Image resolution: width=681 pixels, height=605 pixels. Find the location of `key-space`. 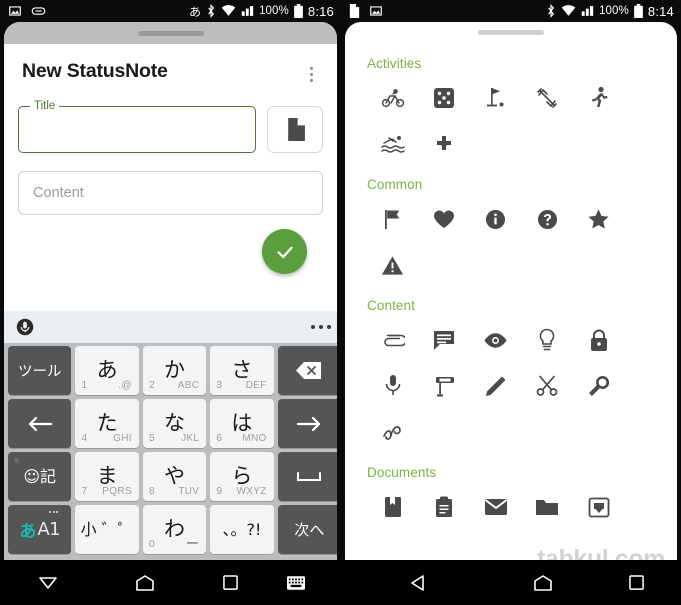

key-space is located at coordinates (307, 476).